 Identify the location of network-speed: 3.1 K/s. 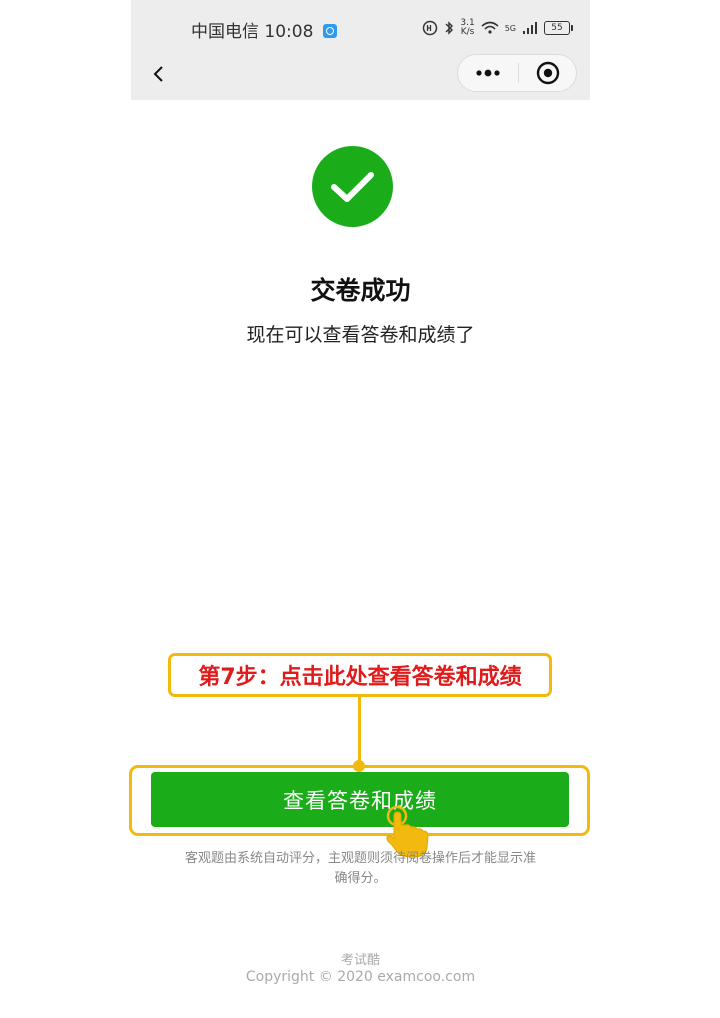
(467, 27).